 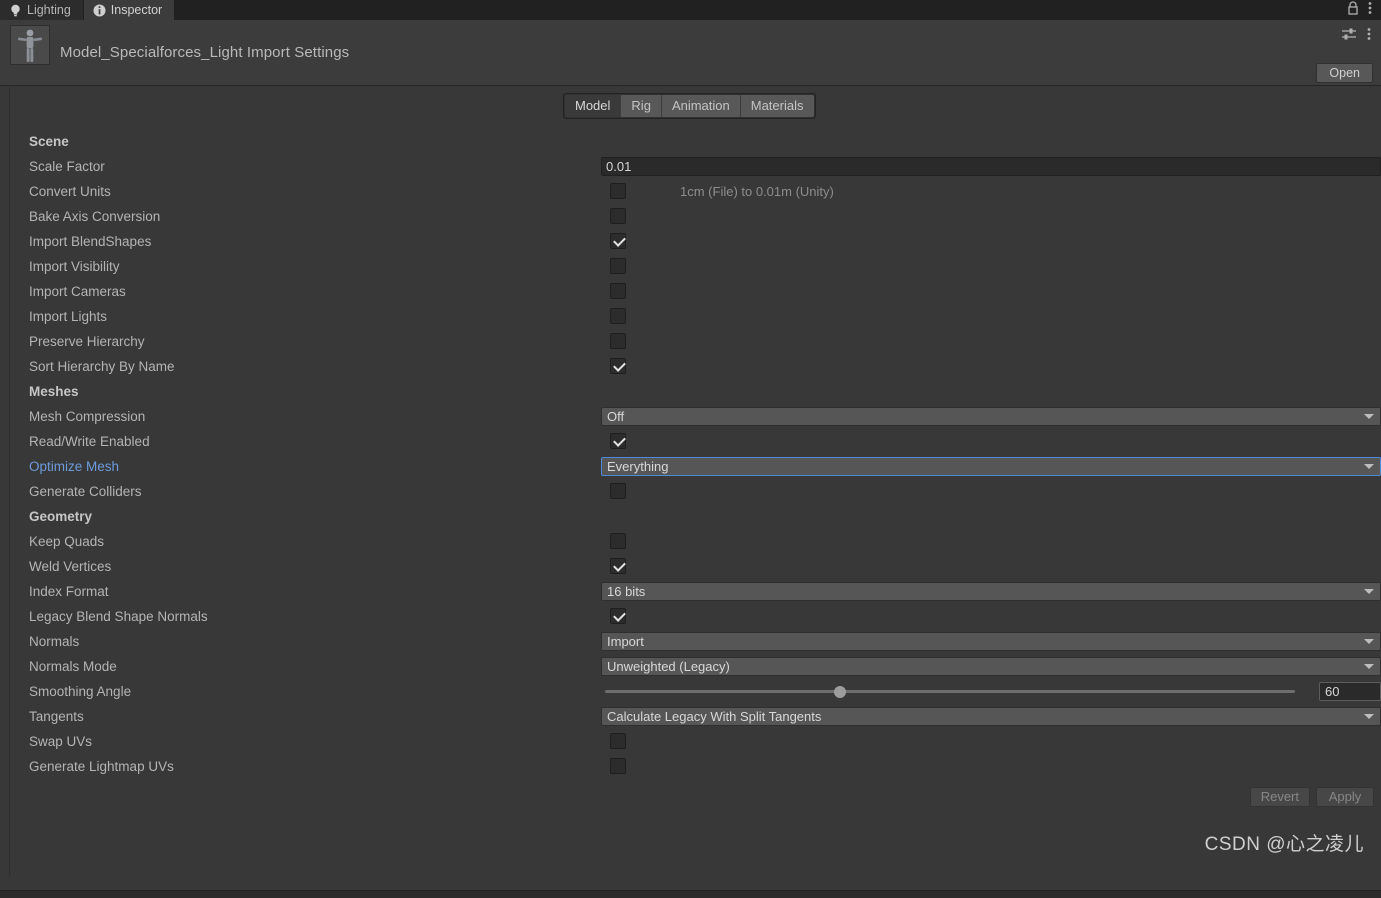 I want to click on window-tab-label: Inspector, so click(x=136, y=10).